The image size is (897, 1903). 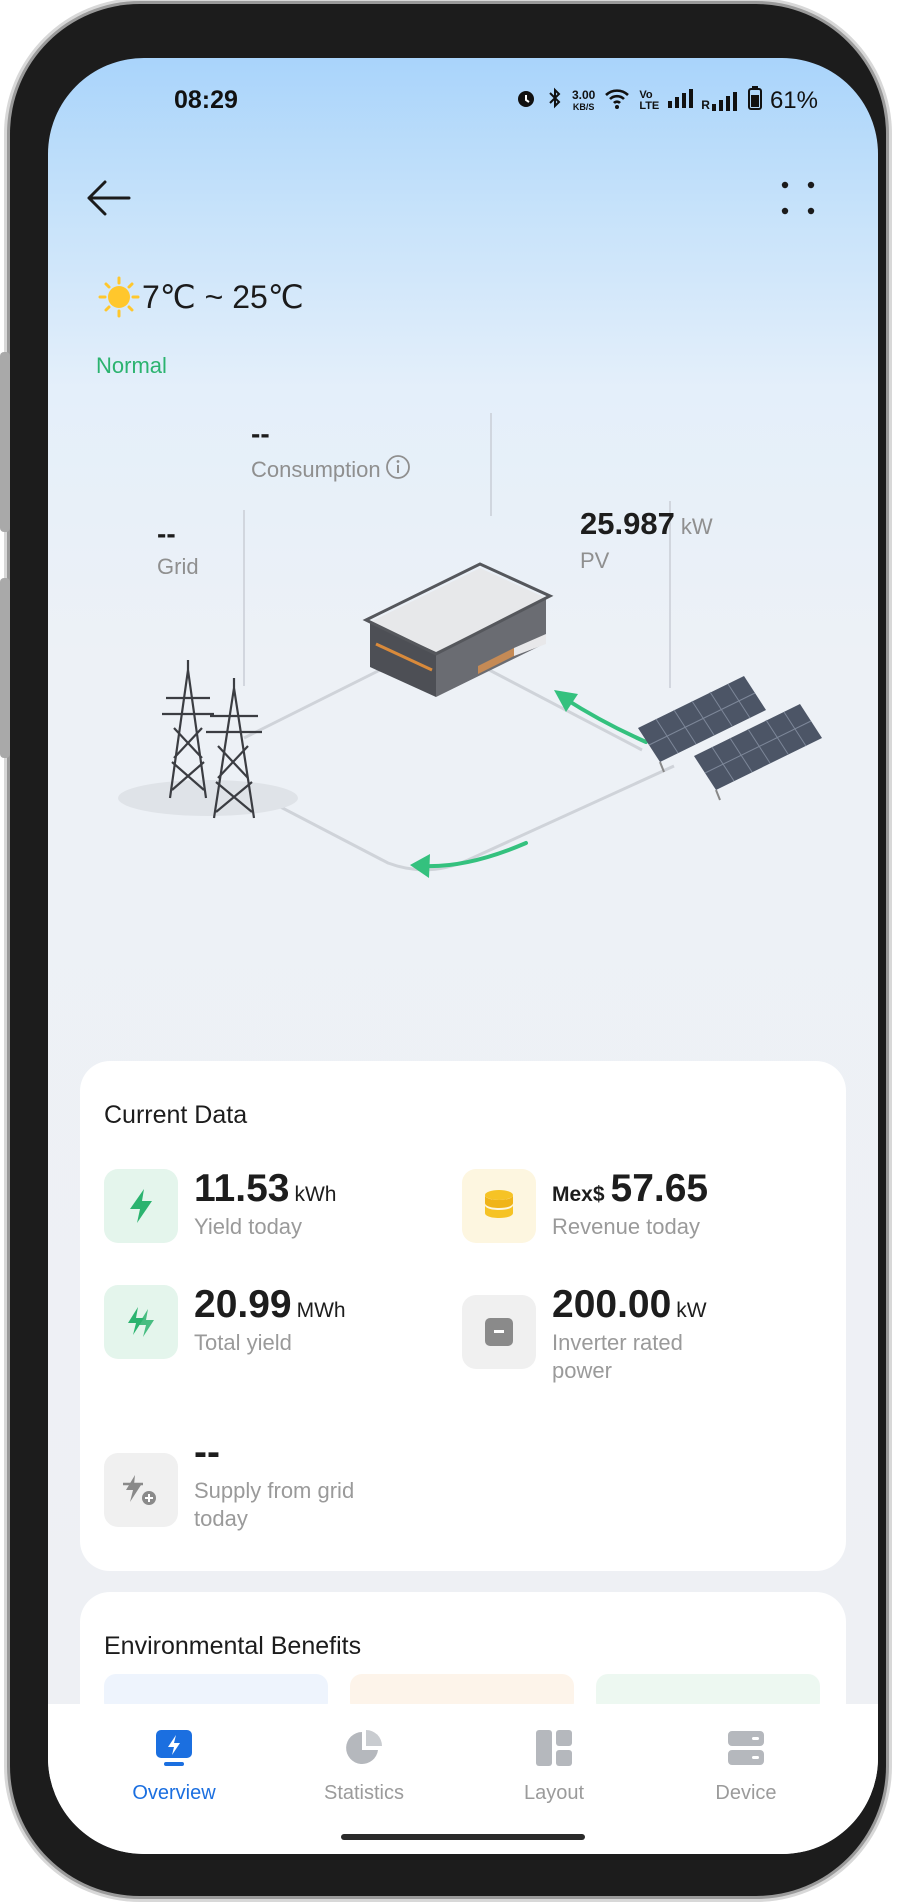 What do you see at coordinates (583, 100) in the screenshot?
I see `net-speed: 3.00 KB/S` at bounding box center [583, 100].